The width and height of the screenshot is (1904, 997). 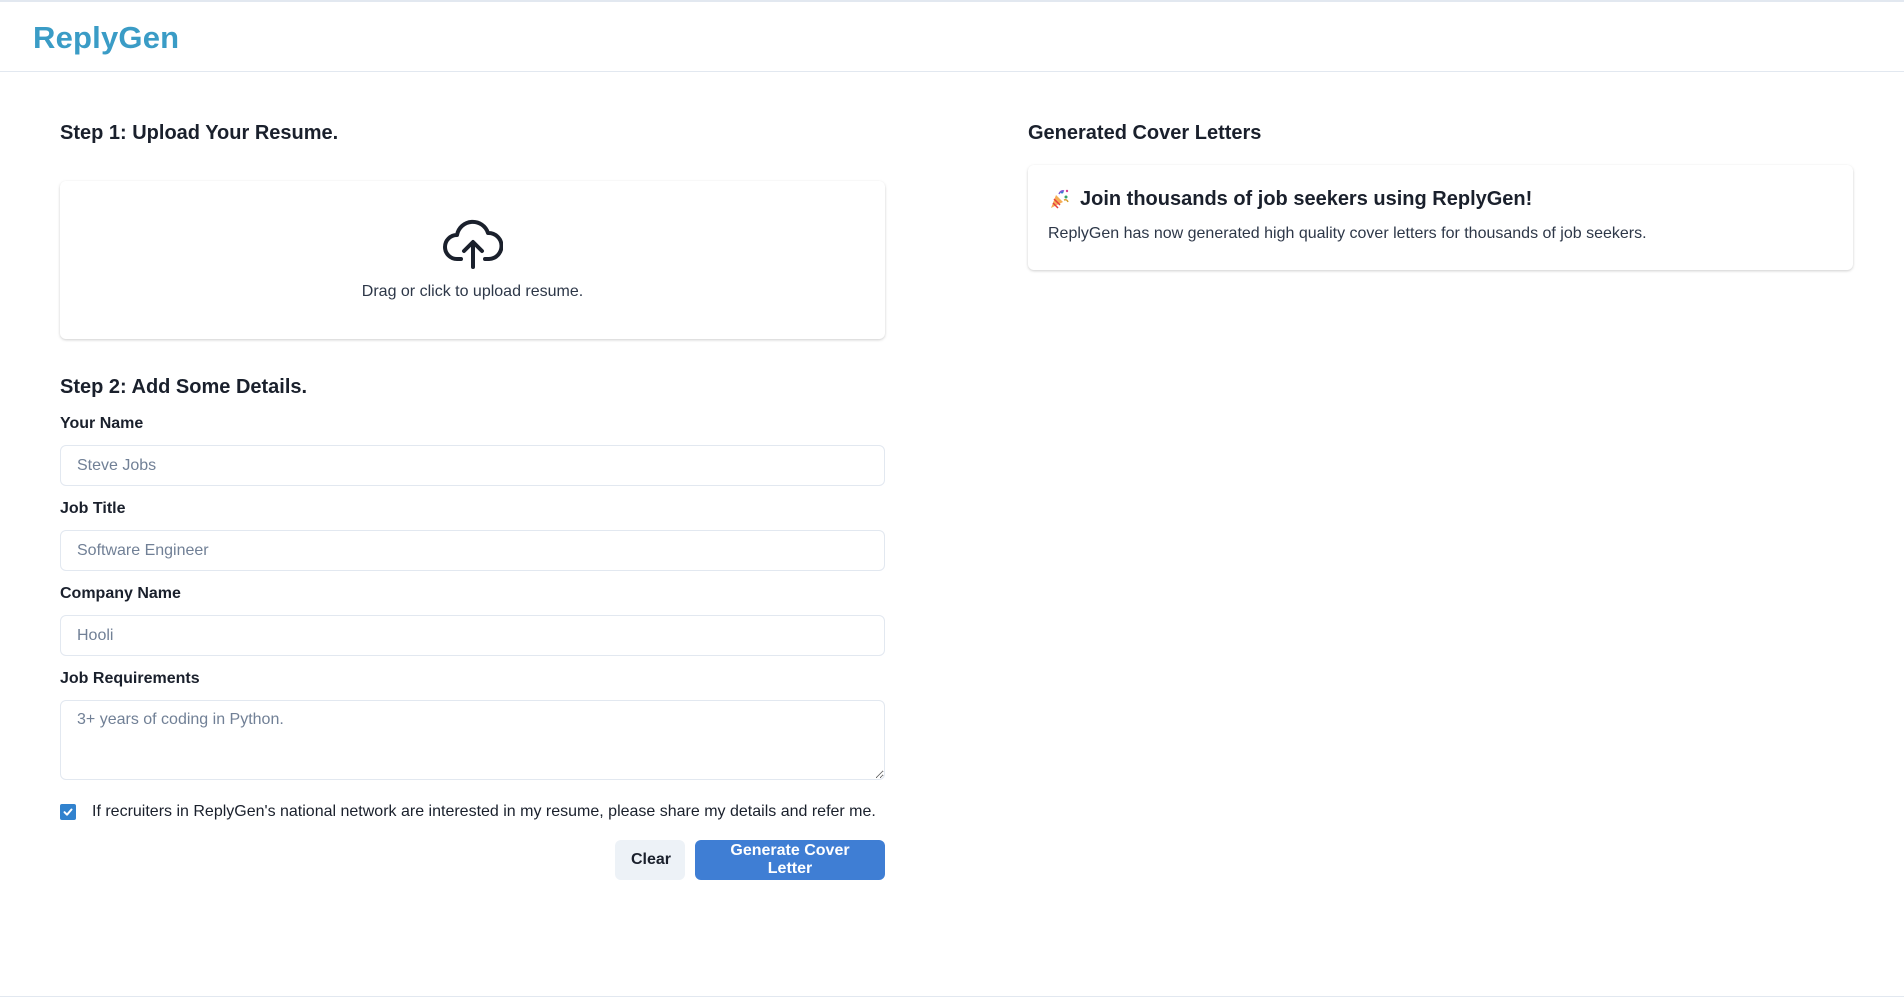 I want to click on checkmark-icon, so click(x=68, y=812).